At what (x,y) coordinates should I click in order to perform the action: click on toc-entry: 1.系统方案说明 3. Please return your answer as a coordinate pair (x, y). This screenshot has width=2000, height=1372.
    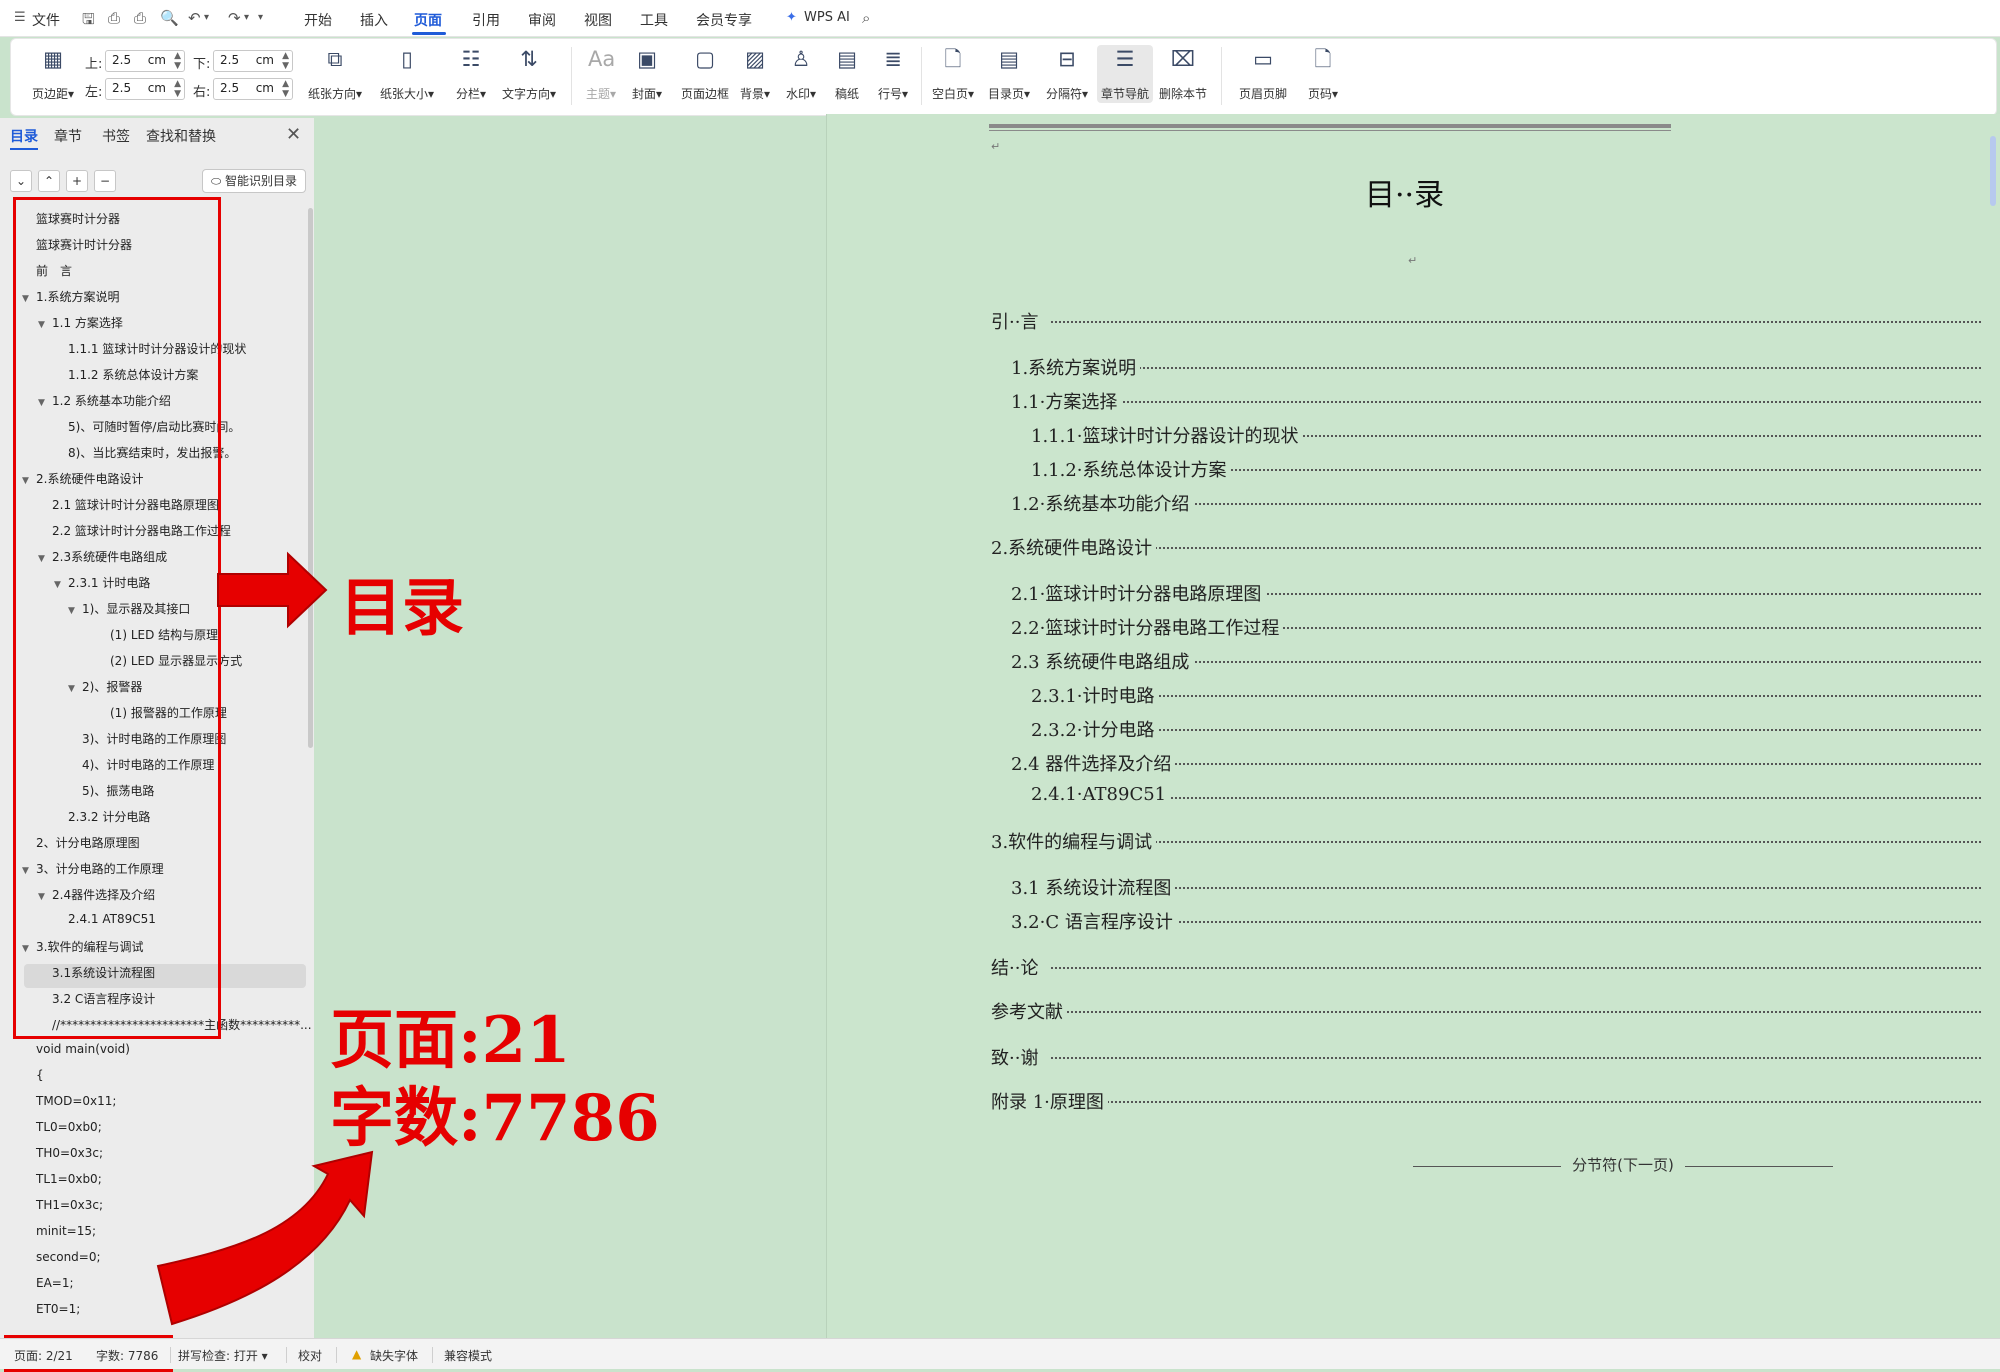
    Looking at the image, I should click on (1495, 367).